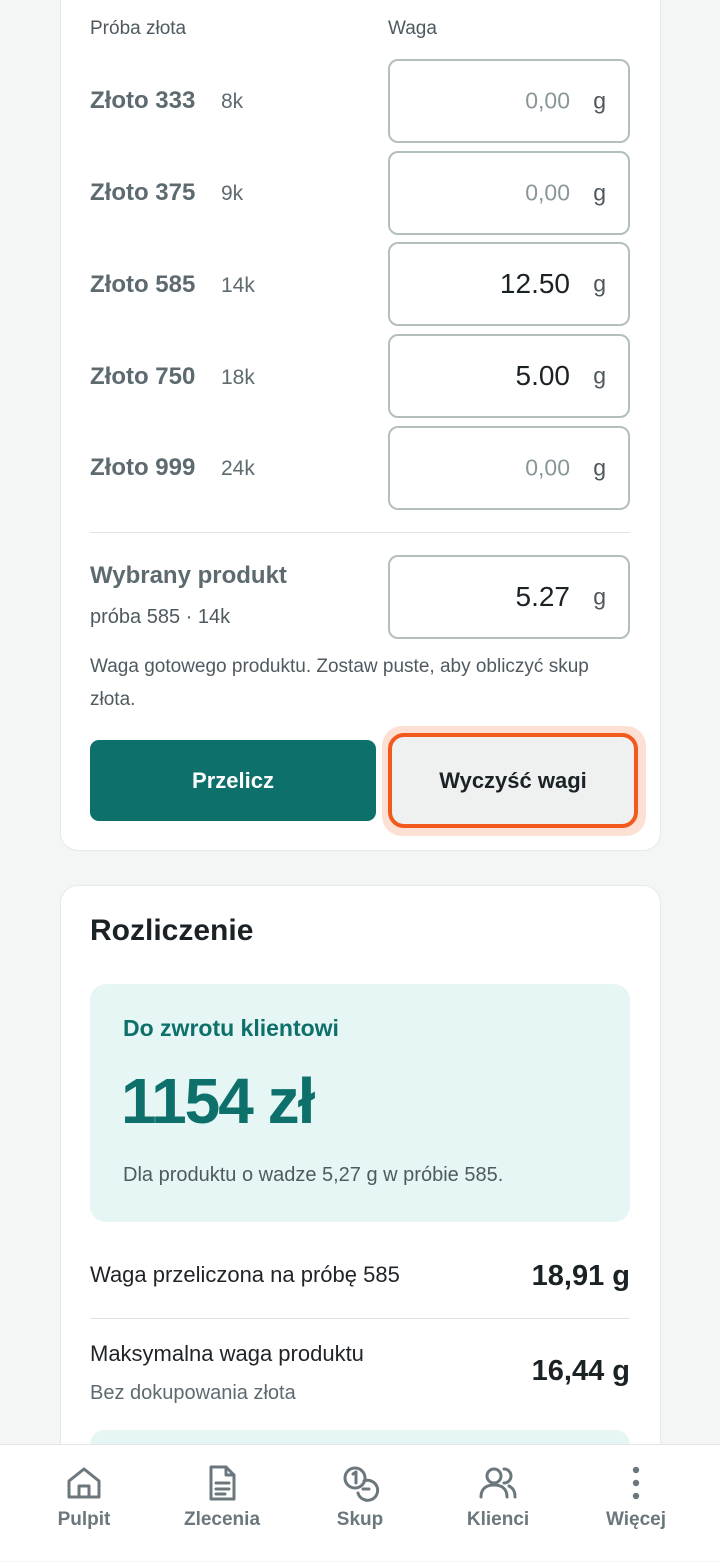  Describe the element at coordinates (534, 283) in the screenshot. I see `gold-585-weight-value: 12.50` at that location.